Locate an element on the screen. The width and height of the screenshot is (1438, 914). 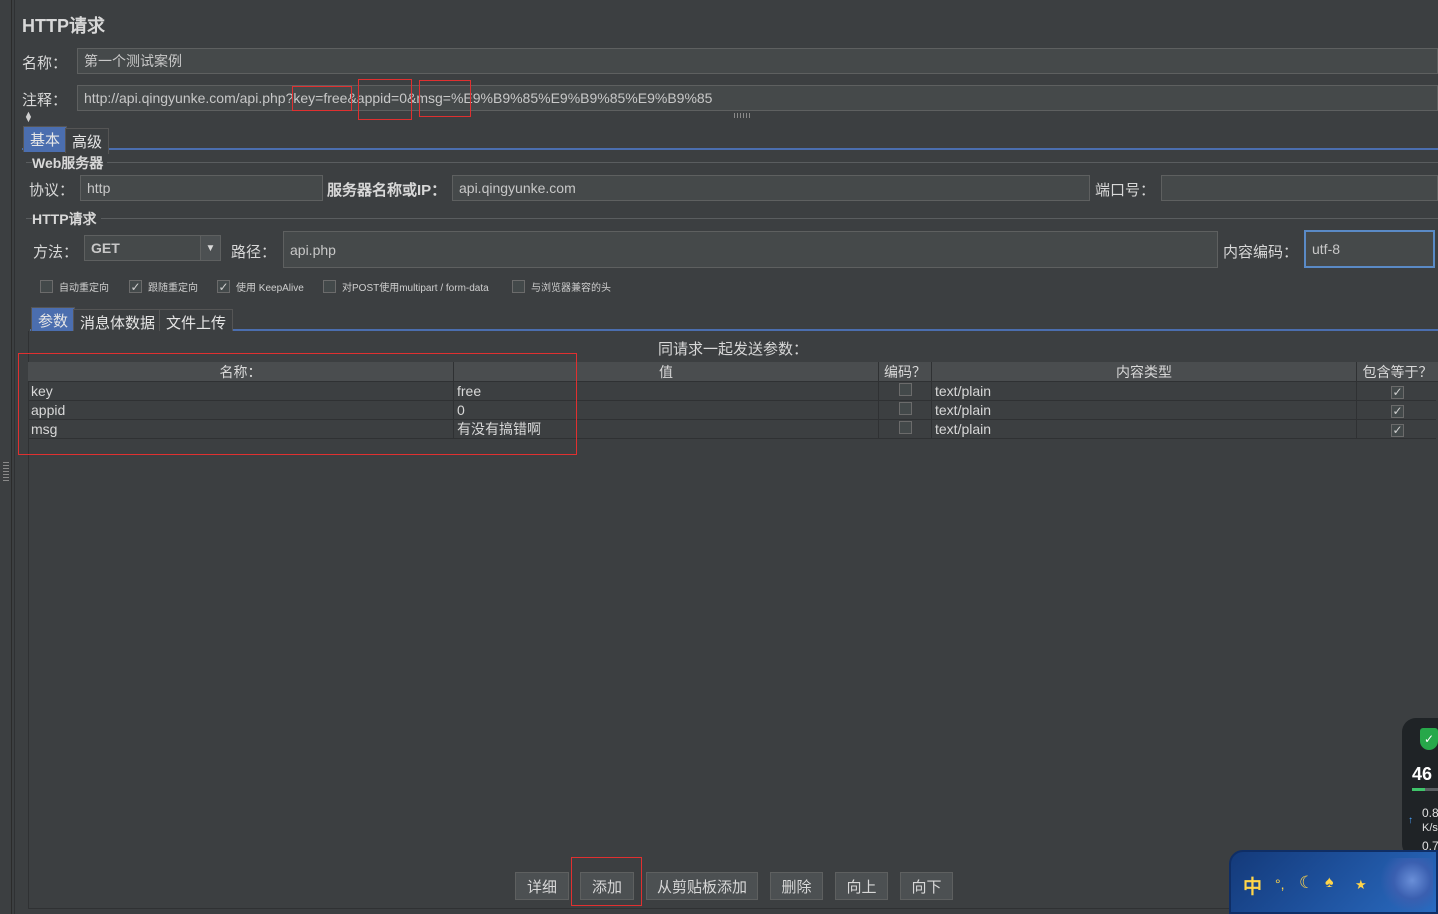
web-server-group-border is located at coordinates (732, 162).